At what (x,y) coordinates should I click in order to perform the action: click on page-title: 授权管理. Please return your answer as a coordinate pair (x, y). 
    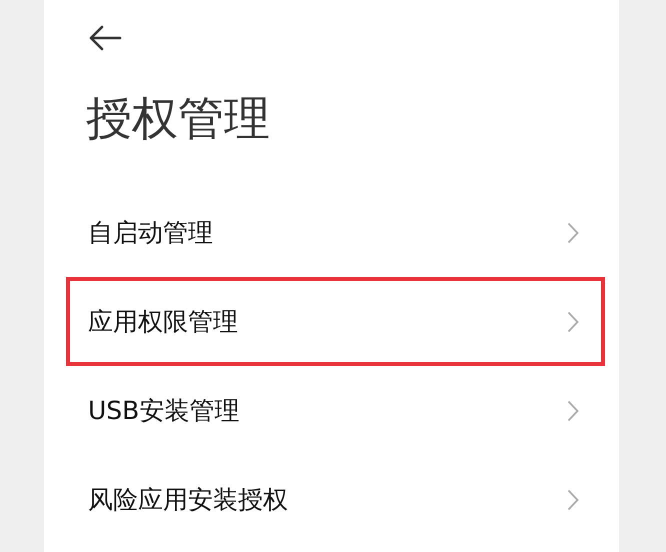
    Looking at the image, I should click on (178, 118).